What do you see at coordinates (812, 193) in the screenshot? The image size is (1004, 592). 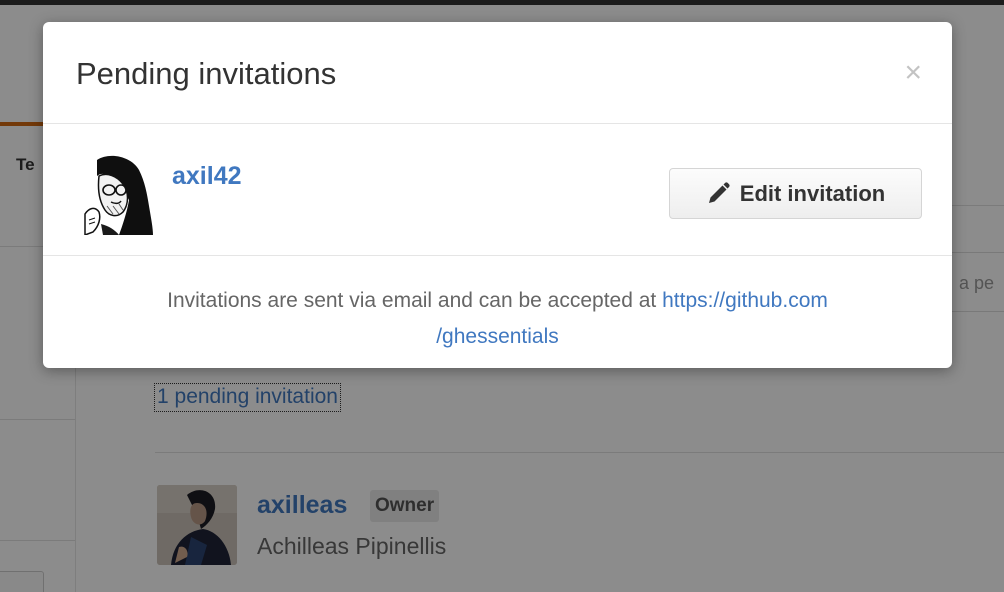 I see `edit-invitation-label: Edit invitation` at bounding box center [812, 193].